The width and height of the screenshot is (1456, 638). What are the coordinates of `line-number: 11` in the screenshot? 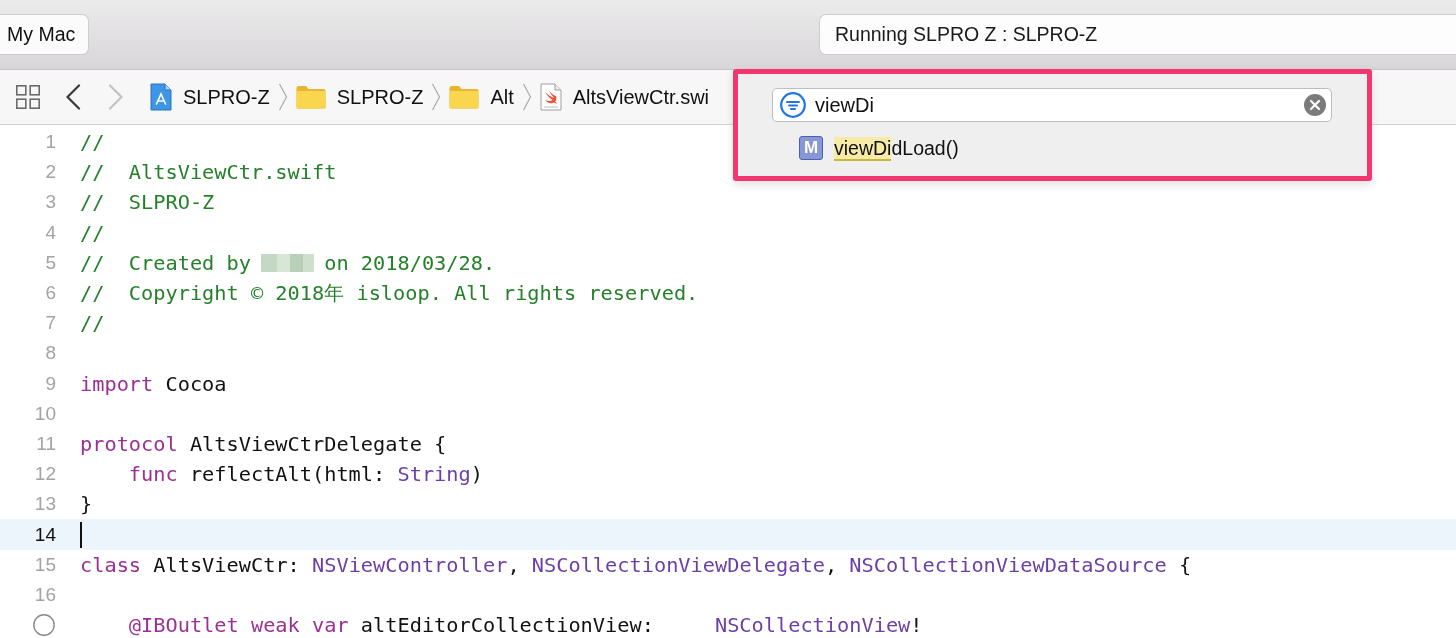 It's located at (46, 443).